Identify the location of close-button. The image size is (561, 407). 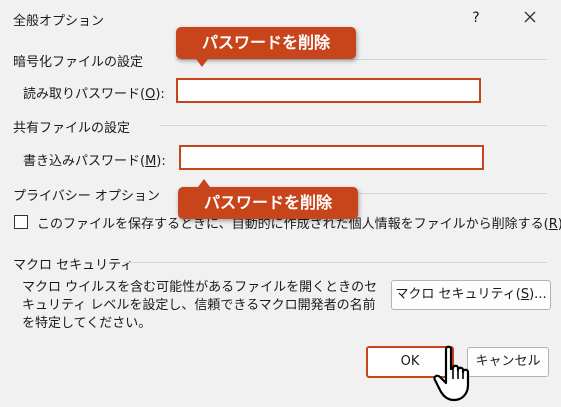
(530, 17).